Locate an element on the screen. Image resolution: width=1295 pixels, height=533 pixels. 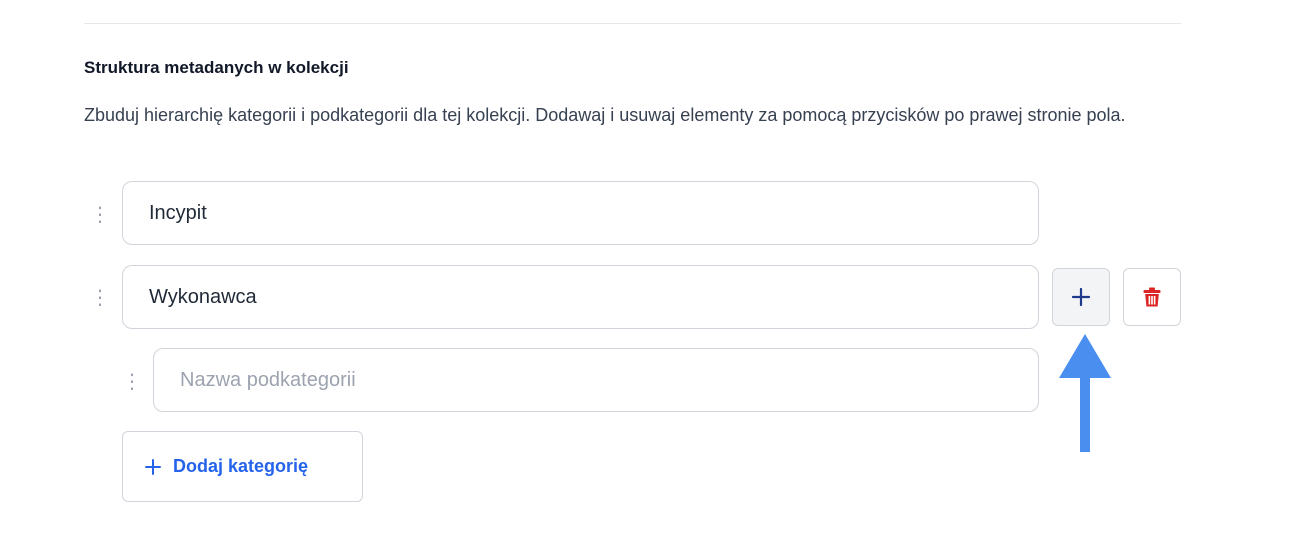
add-category-label: Dodaj kategorię is located at coordinates (241, 466).